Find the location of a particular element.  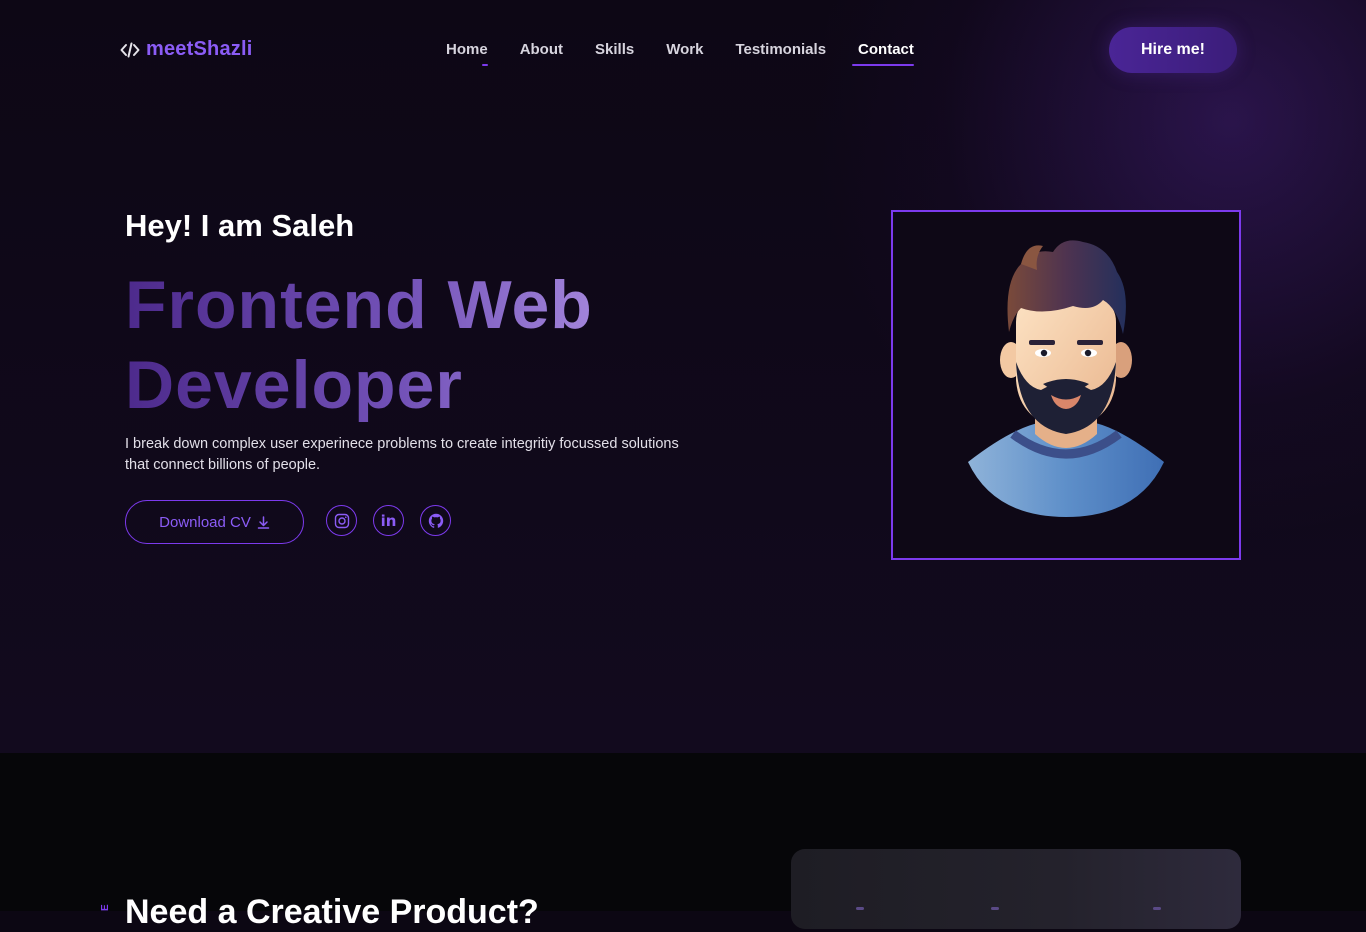

code-icon is located at coordinates (130, 49).